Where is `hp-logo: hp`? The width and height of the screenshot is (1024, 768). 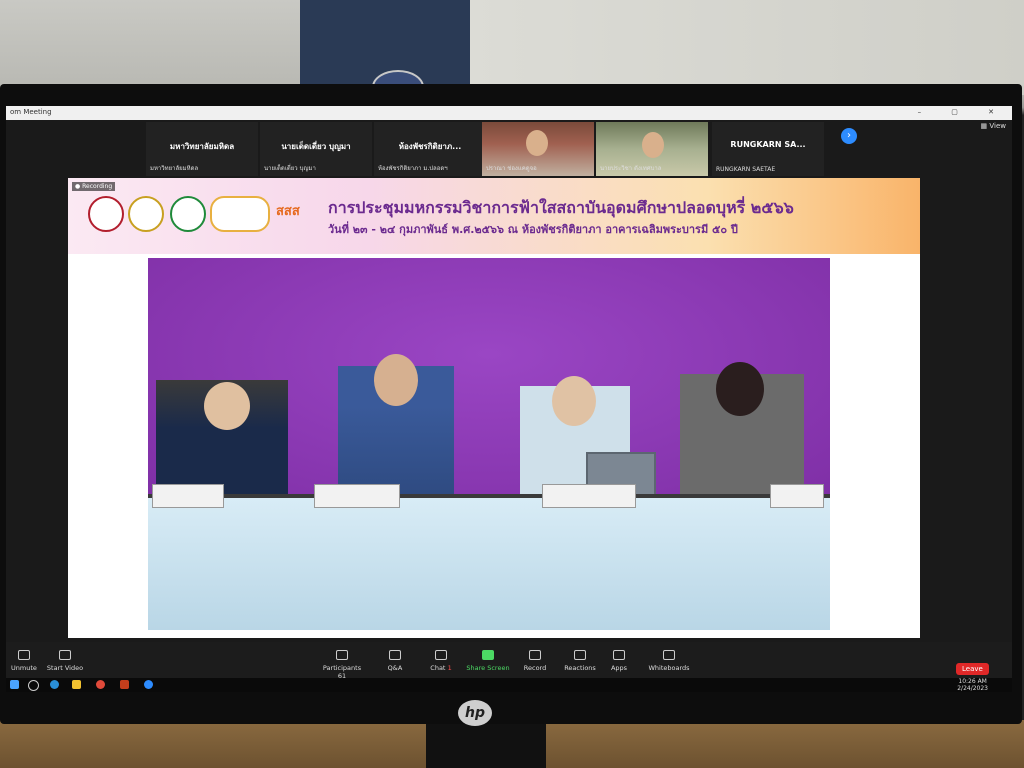
hp-logo: hp is located at coordinates (475, 713).